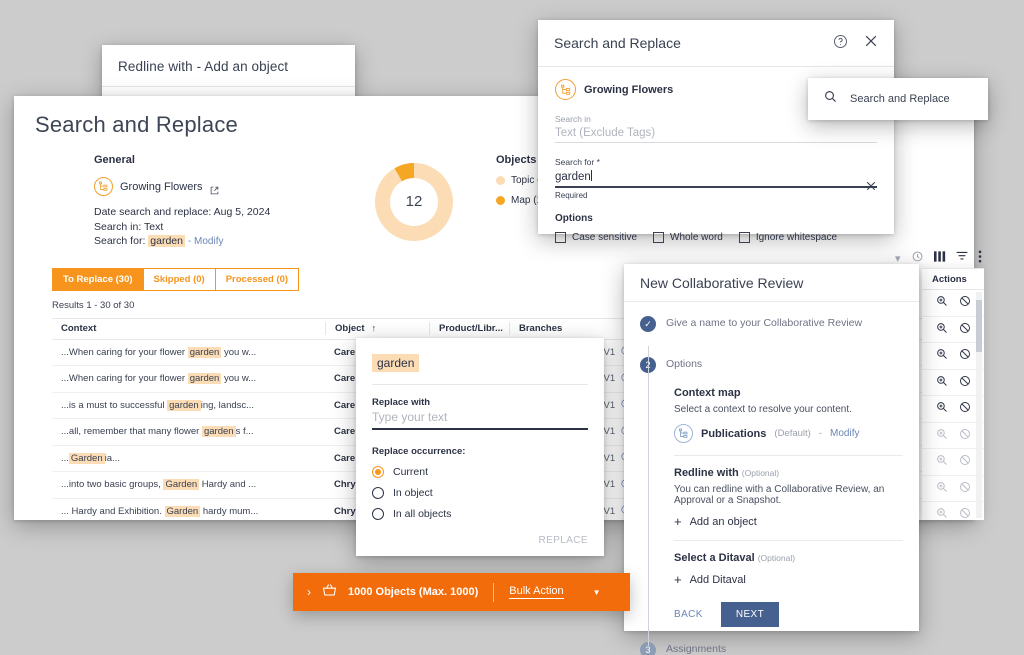 This screenshot has height=655, width=1024. Describe the element at coordinates (771, 648) in the screenshot. I see `step-assignments: 3 Assignments` at that location.